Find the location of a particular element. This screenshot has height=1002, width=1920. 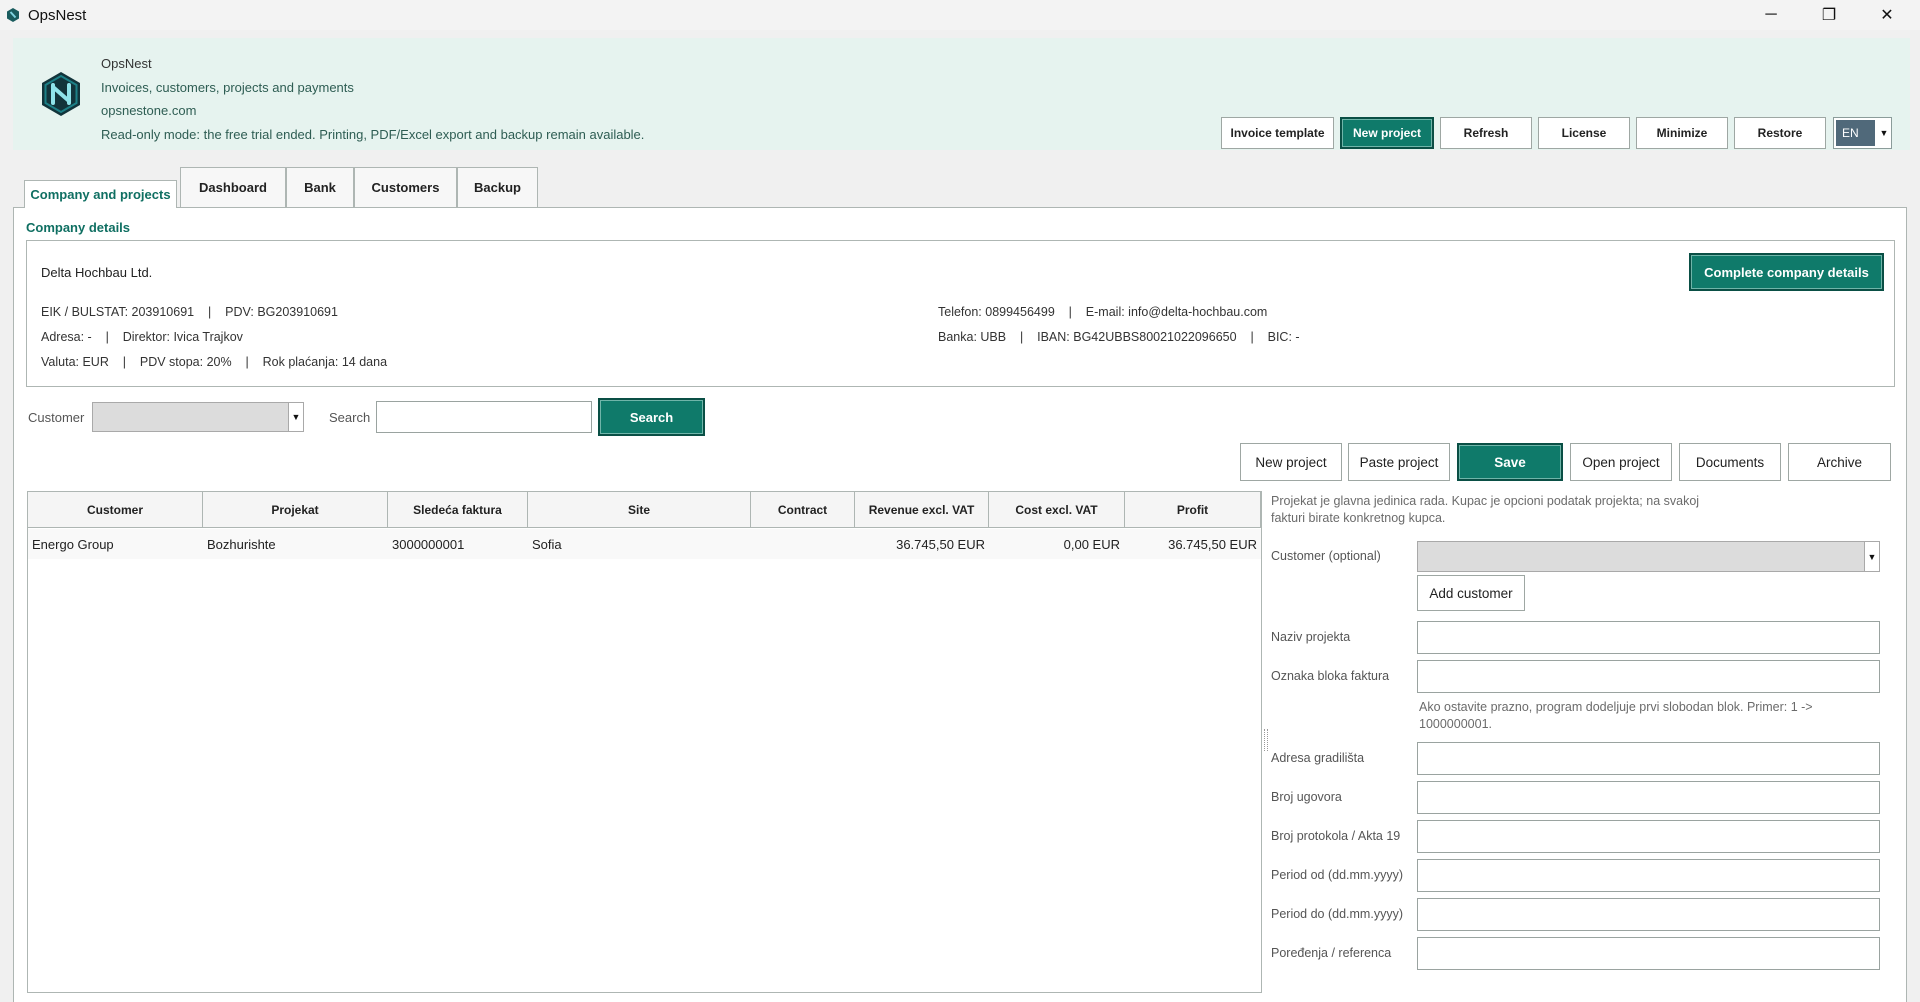

site-address-label: Adresa gradilišta is located at coordinates (1318, 758).